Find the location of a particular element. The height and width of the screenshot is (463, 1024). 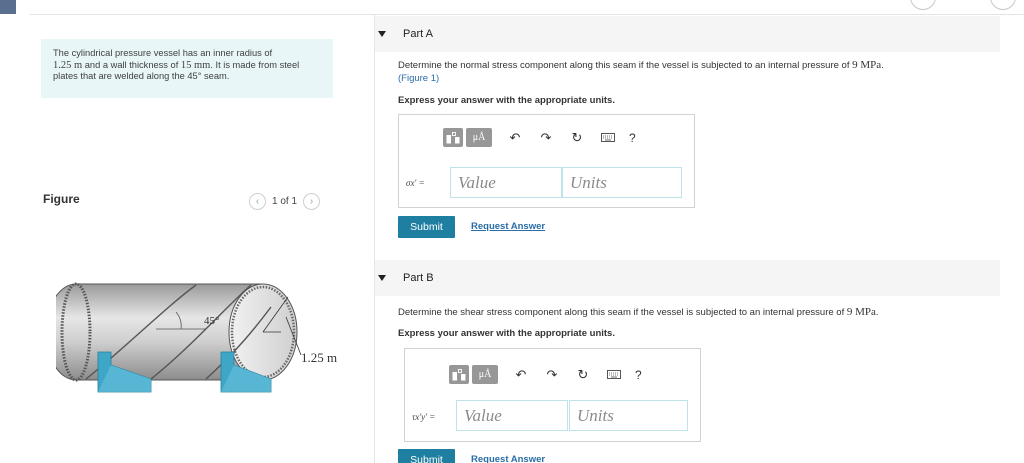

top-accent-bar is located at coordinates (8, 7).